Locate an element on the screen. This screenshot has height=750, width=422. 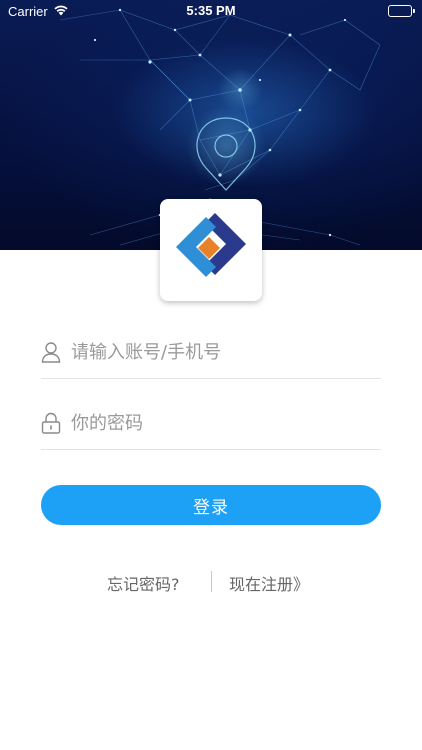
app-logo is located at coordinates (211, 250).